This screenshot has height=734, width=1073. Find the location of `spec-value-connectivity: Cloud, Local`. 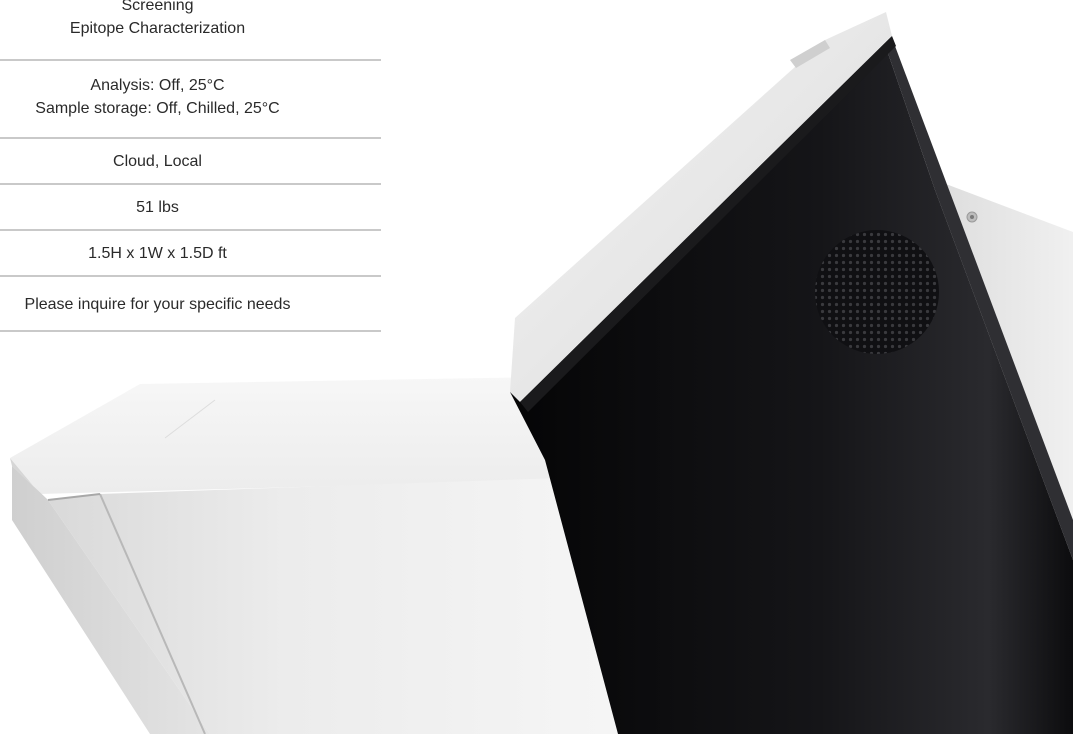

spec-value-connectivity: Cloud, Local is located at coordinates (157, 161).